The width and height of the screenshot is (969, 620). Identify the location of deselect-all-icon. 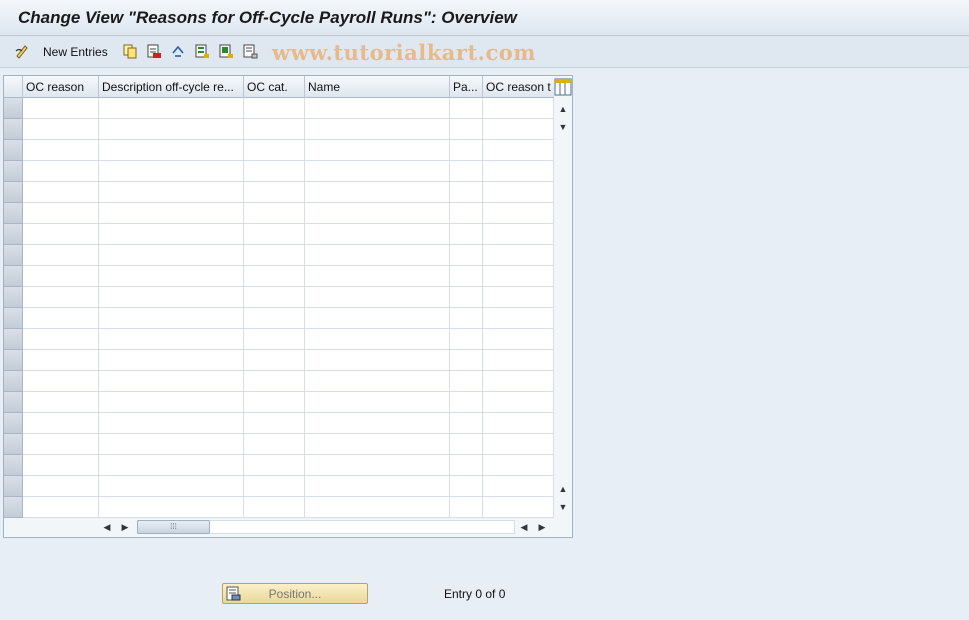
(250, 51).